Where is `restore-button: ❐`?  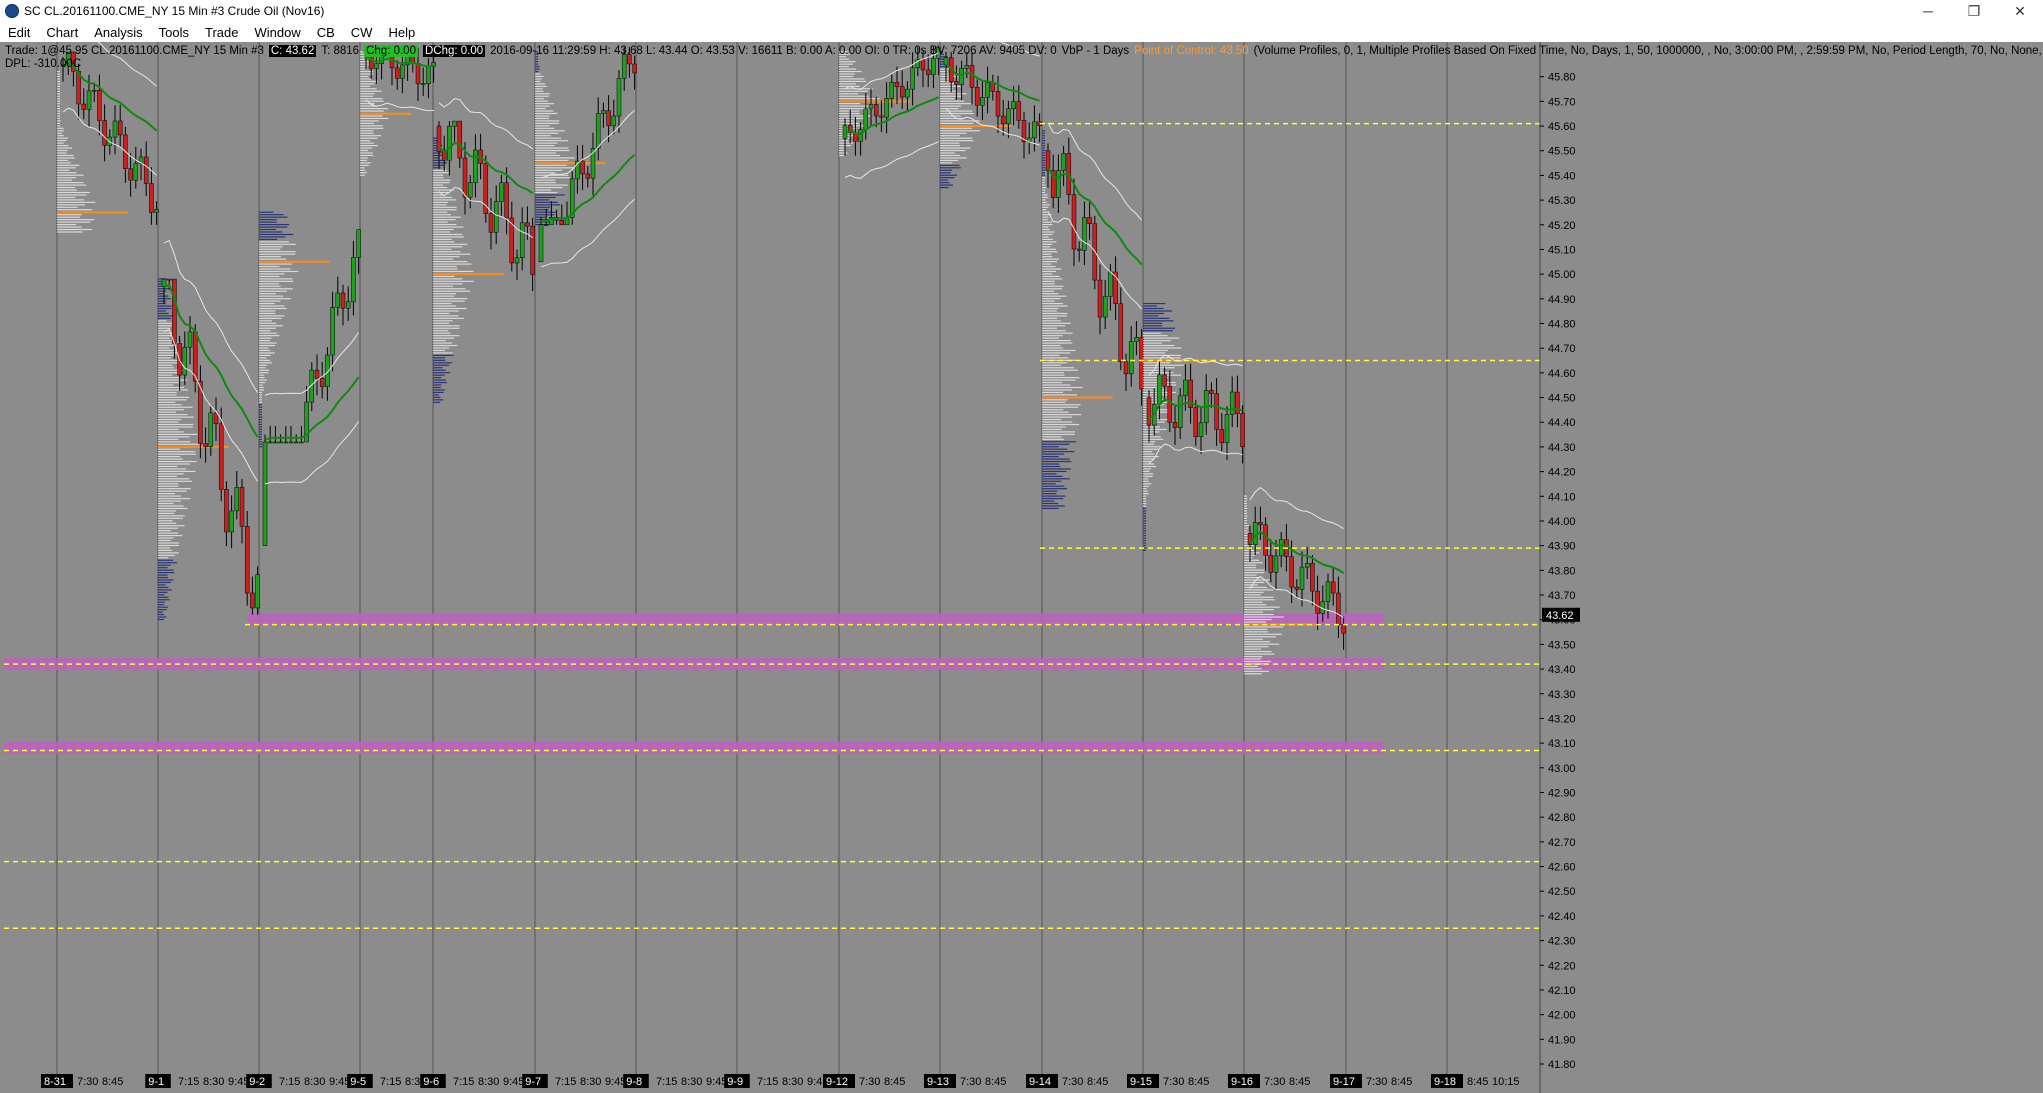 restore-button: ❐ is located at coordinates (1974, 11).